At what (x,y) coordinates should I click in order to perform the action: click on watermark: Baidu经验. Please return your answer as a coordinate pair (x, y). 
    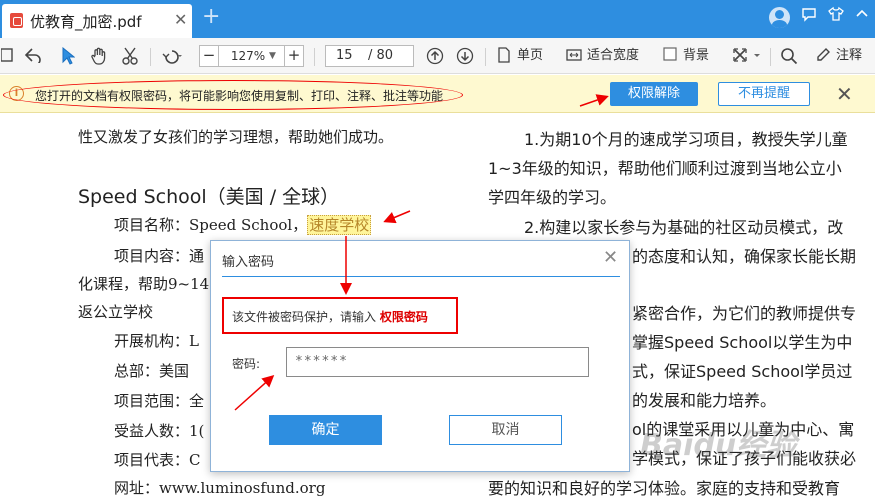
    Looking at the image, I should click on (718, 445).